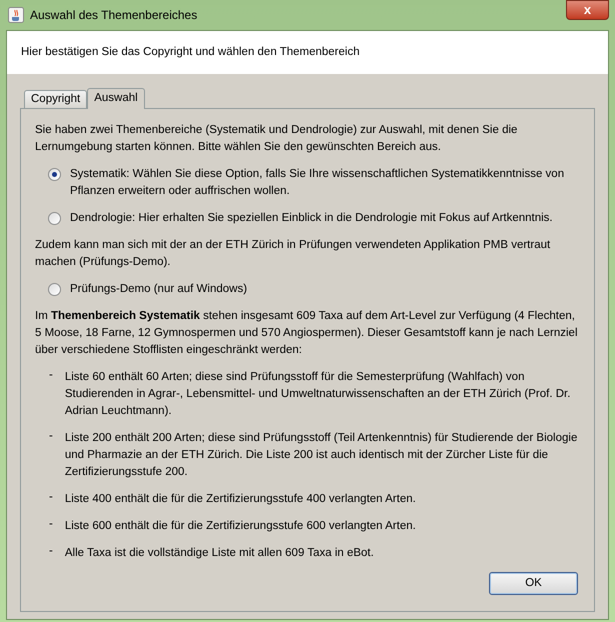  I want to click on list-item-text: Alle Taxa ist die vollständige Liste mit allen 609 Taxa in eBot., so click(219, 553).